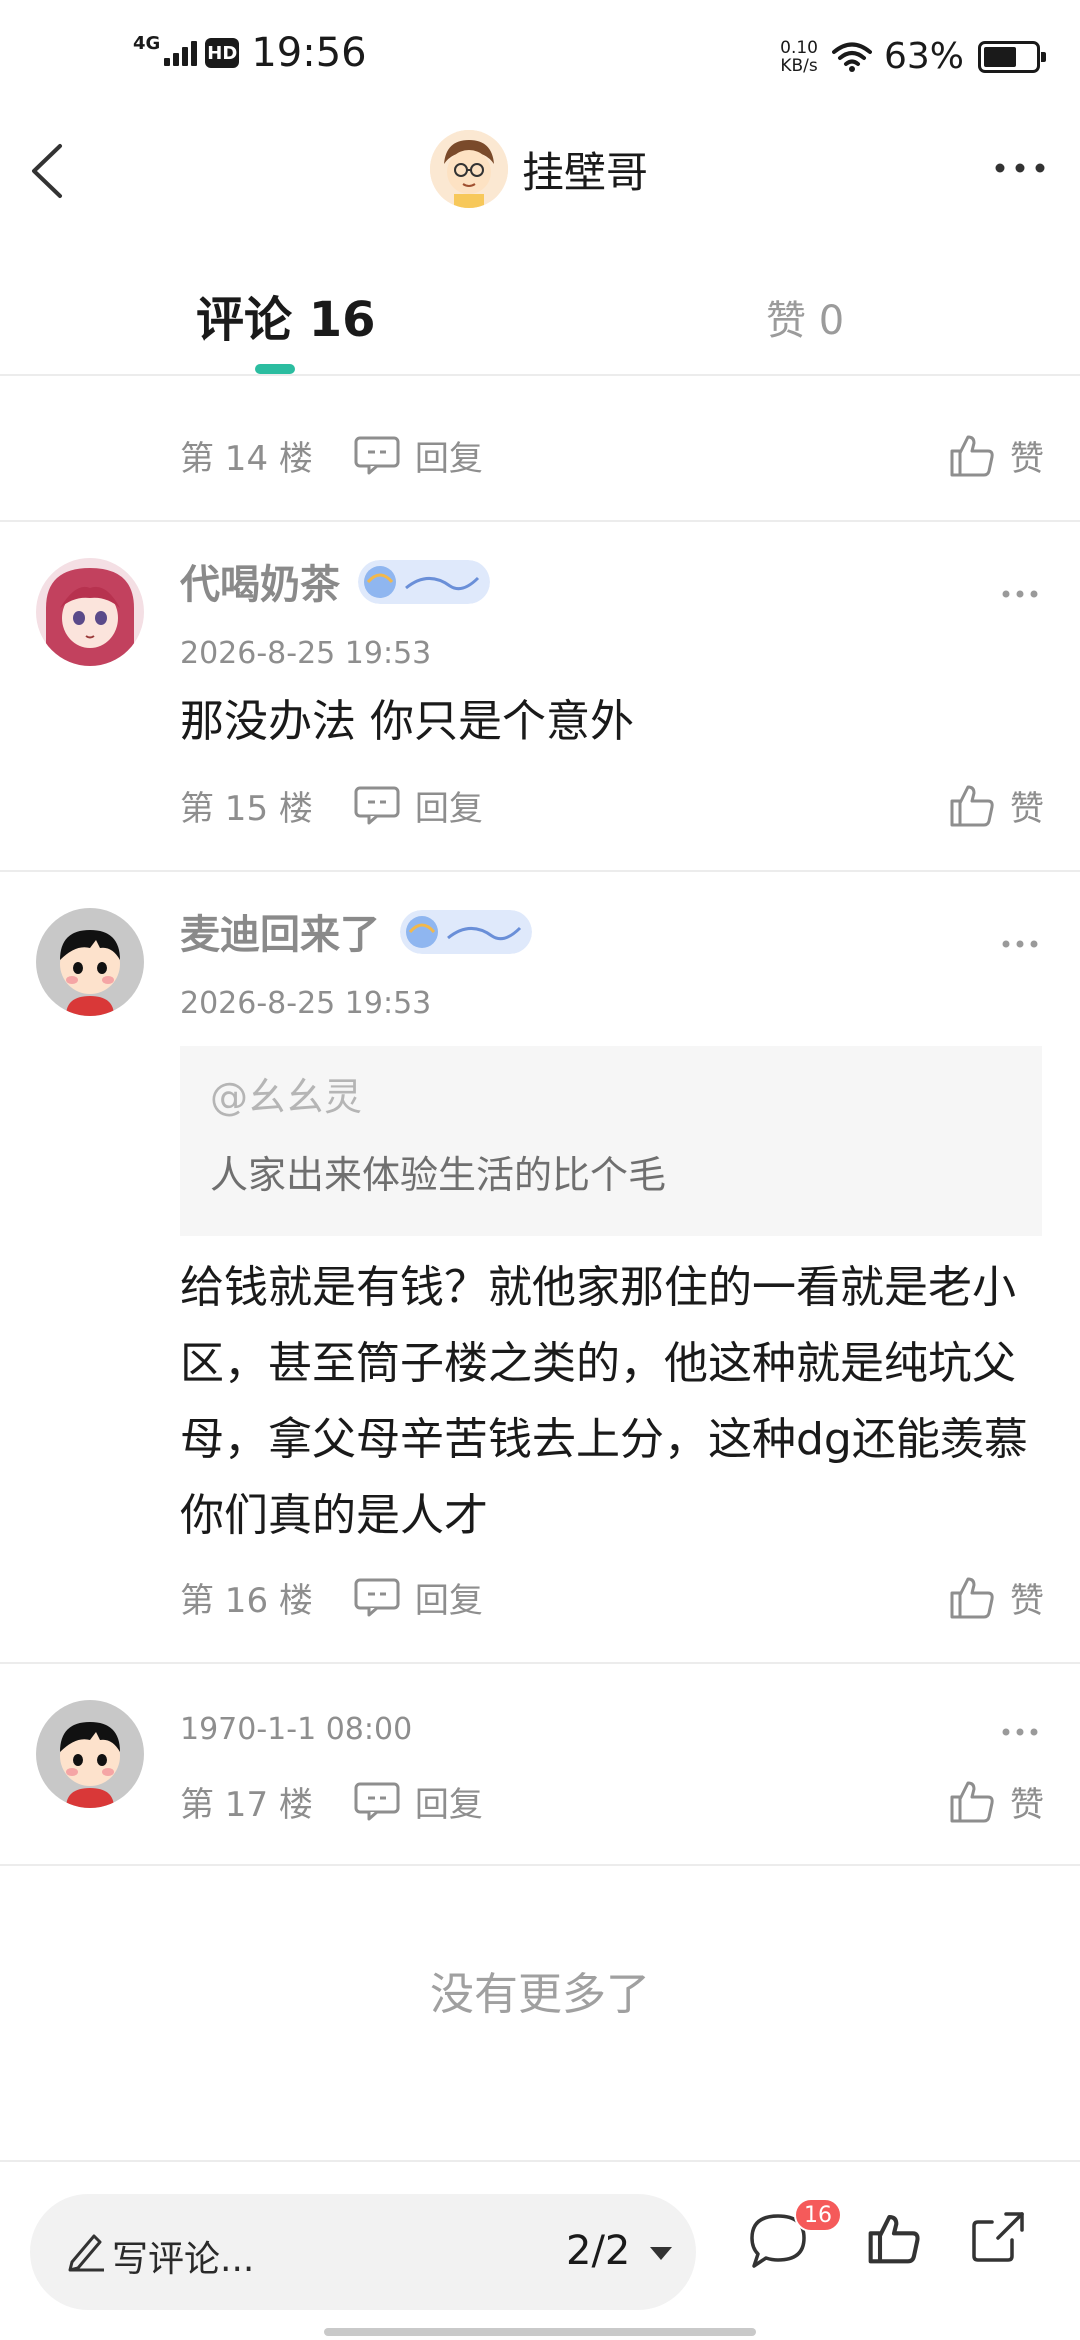 The image size is (1080, 2340). What do you see at coordinates (598, 2251) in the screenshot?
I see `page-indicator: 2/2` at bounding box center [598, 2251].